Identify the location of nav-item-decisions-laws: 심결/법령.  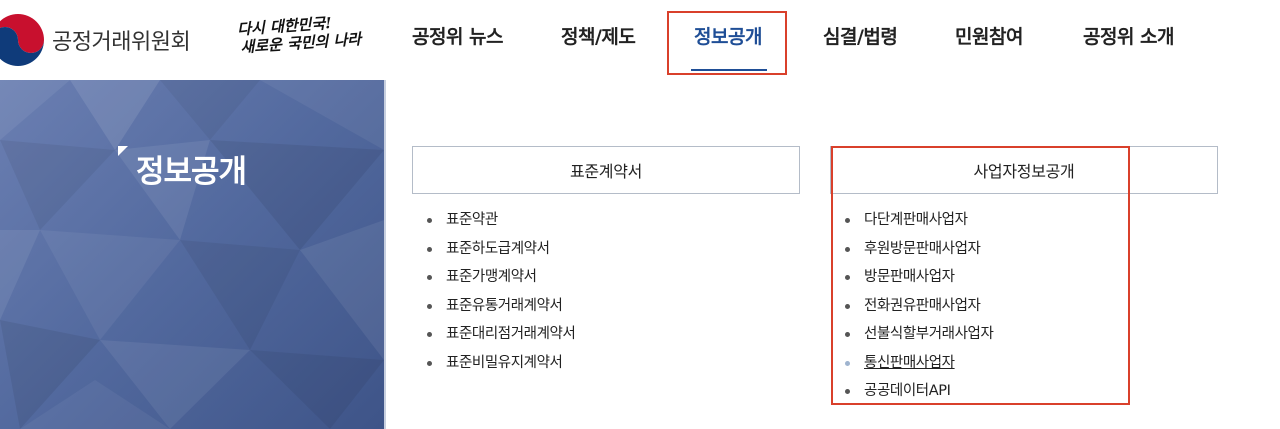
(860, 35).